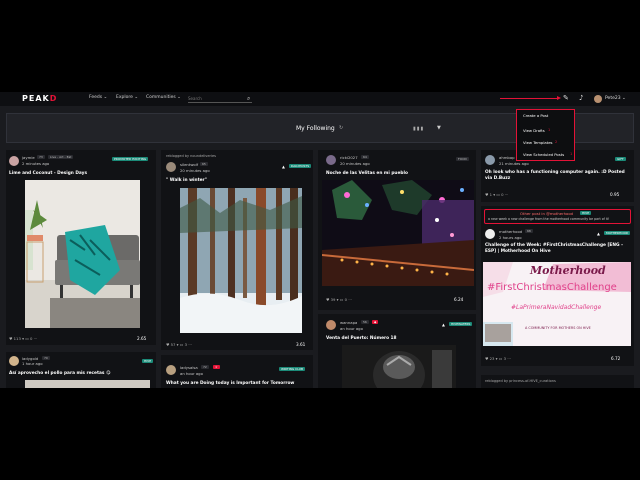 This screenshot has width=640, height=480. I want to click on search-icon: ⌕, so click(248, 99).